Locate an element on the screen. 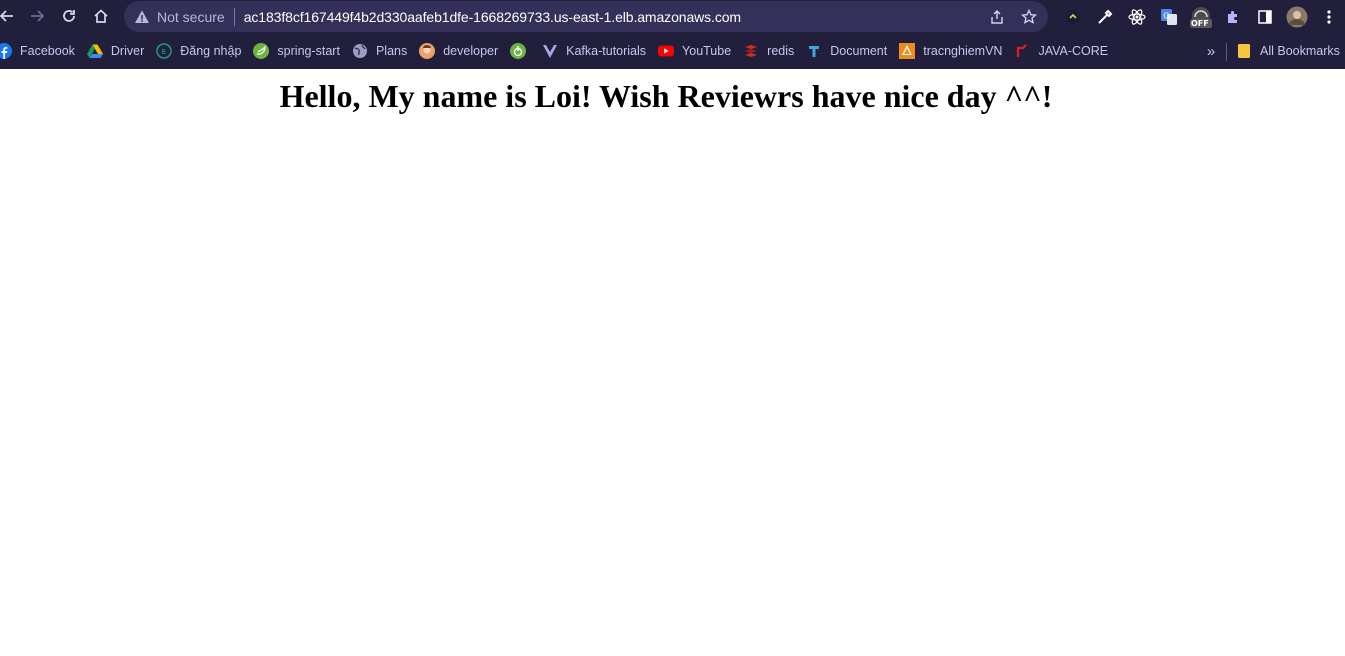 The width and height of the screenshot is (1345, 656). forward-arrow-icon is located at coordinates (37, 16).